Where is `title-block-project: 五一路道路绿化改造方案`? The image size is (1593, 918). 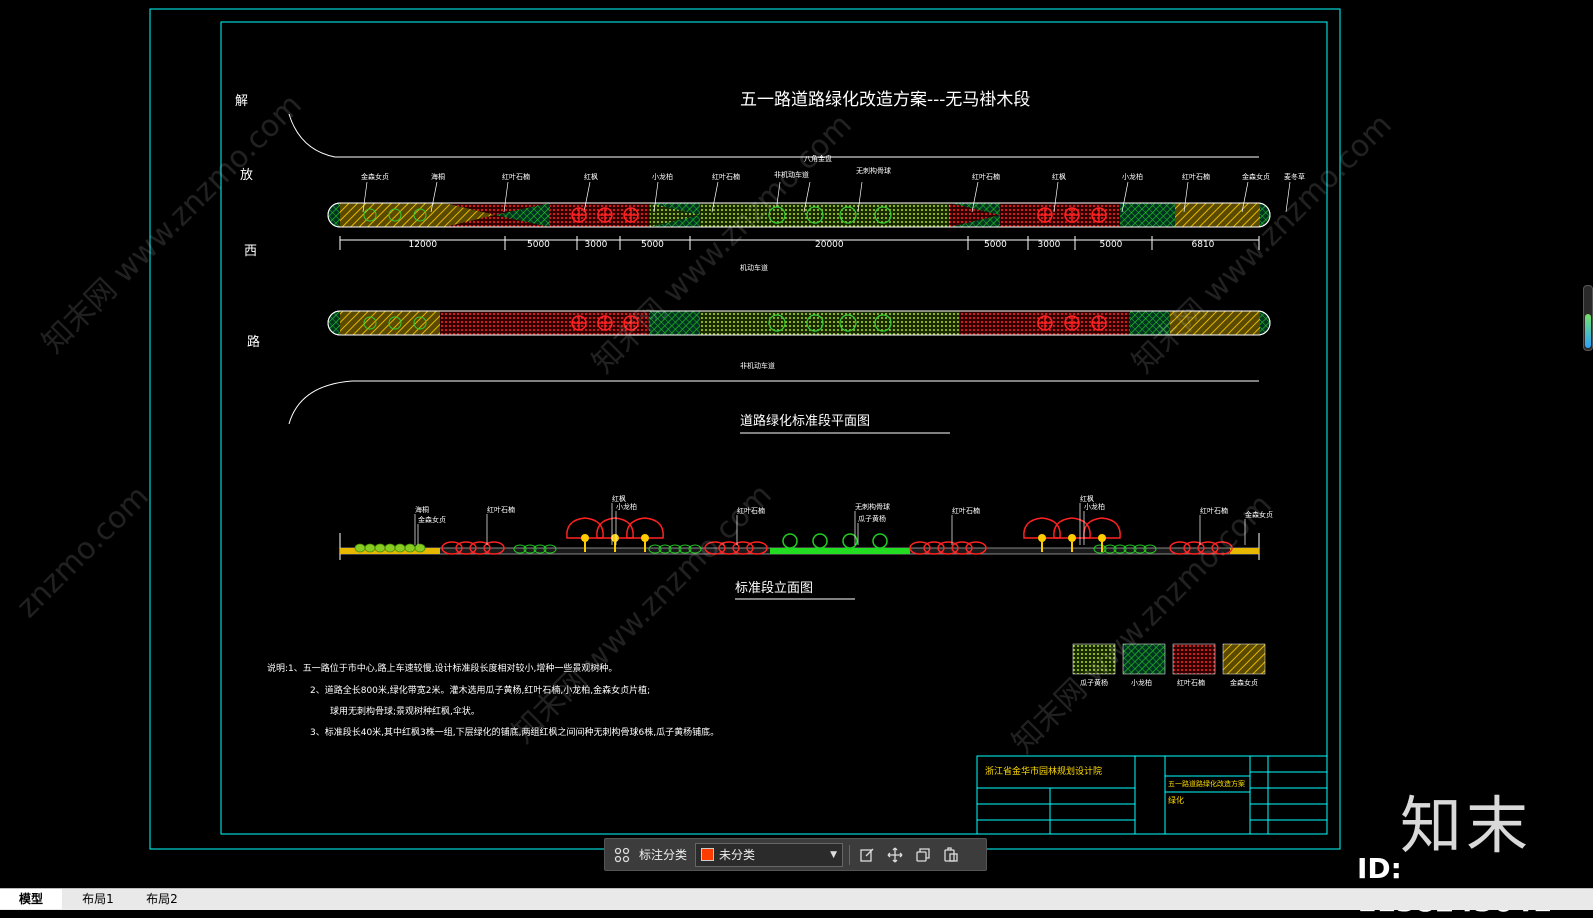 title-block-project: 五一路道路绿化改造方案 is located at coordinates (1206, 784).